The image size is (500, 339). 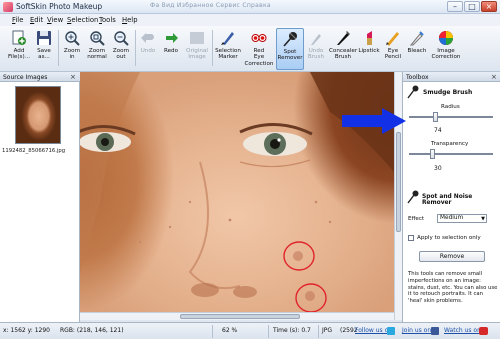 I want to click on selection-marker-icon, so click(x=227, y=38).